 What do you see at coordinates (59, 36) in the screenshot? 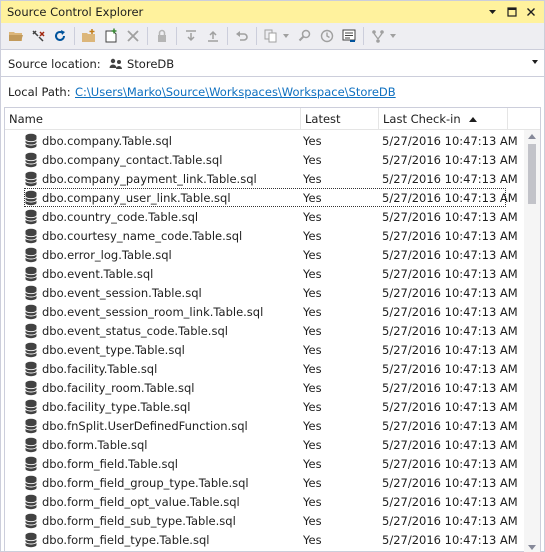
I see `refresh-icon` at bounding box center [59, 36].